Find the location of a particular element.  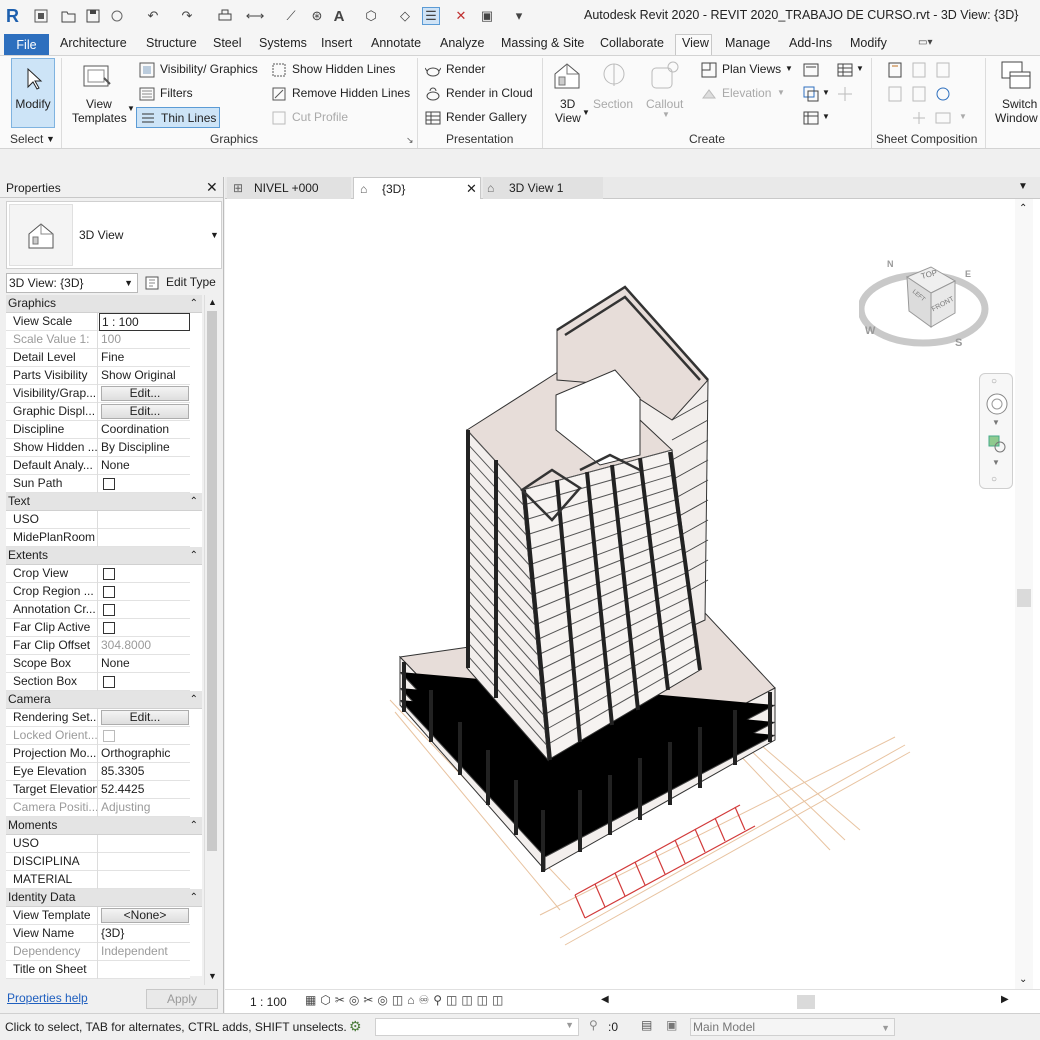

nav-bar-options-icon: ○ is located at coordinates (994, 479).